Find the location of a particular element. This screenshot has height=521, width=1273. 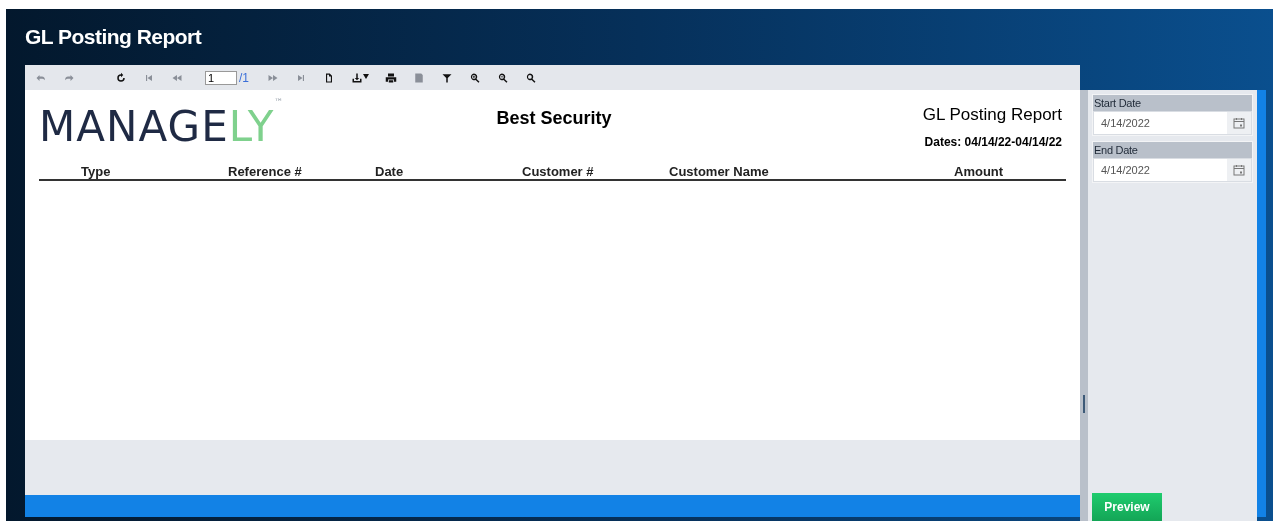

company-name: Best Security is located at coordinates (554, 118).